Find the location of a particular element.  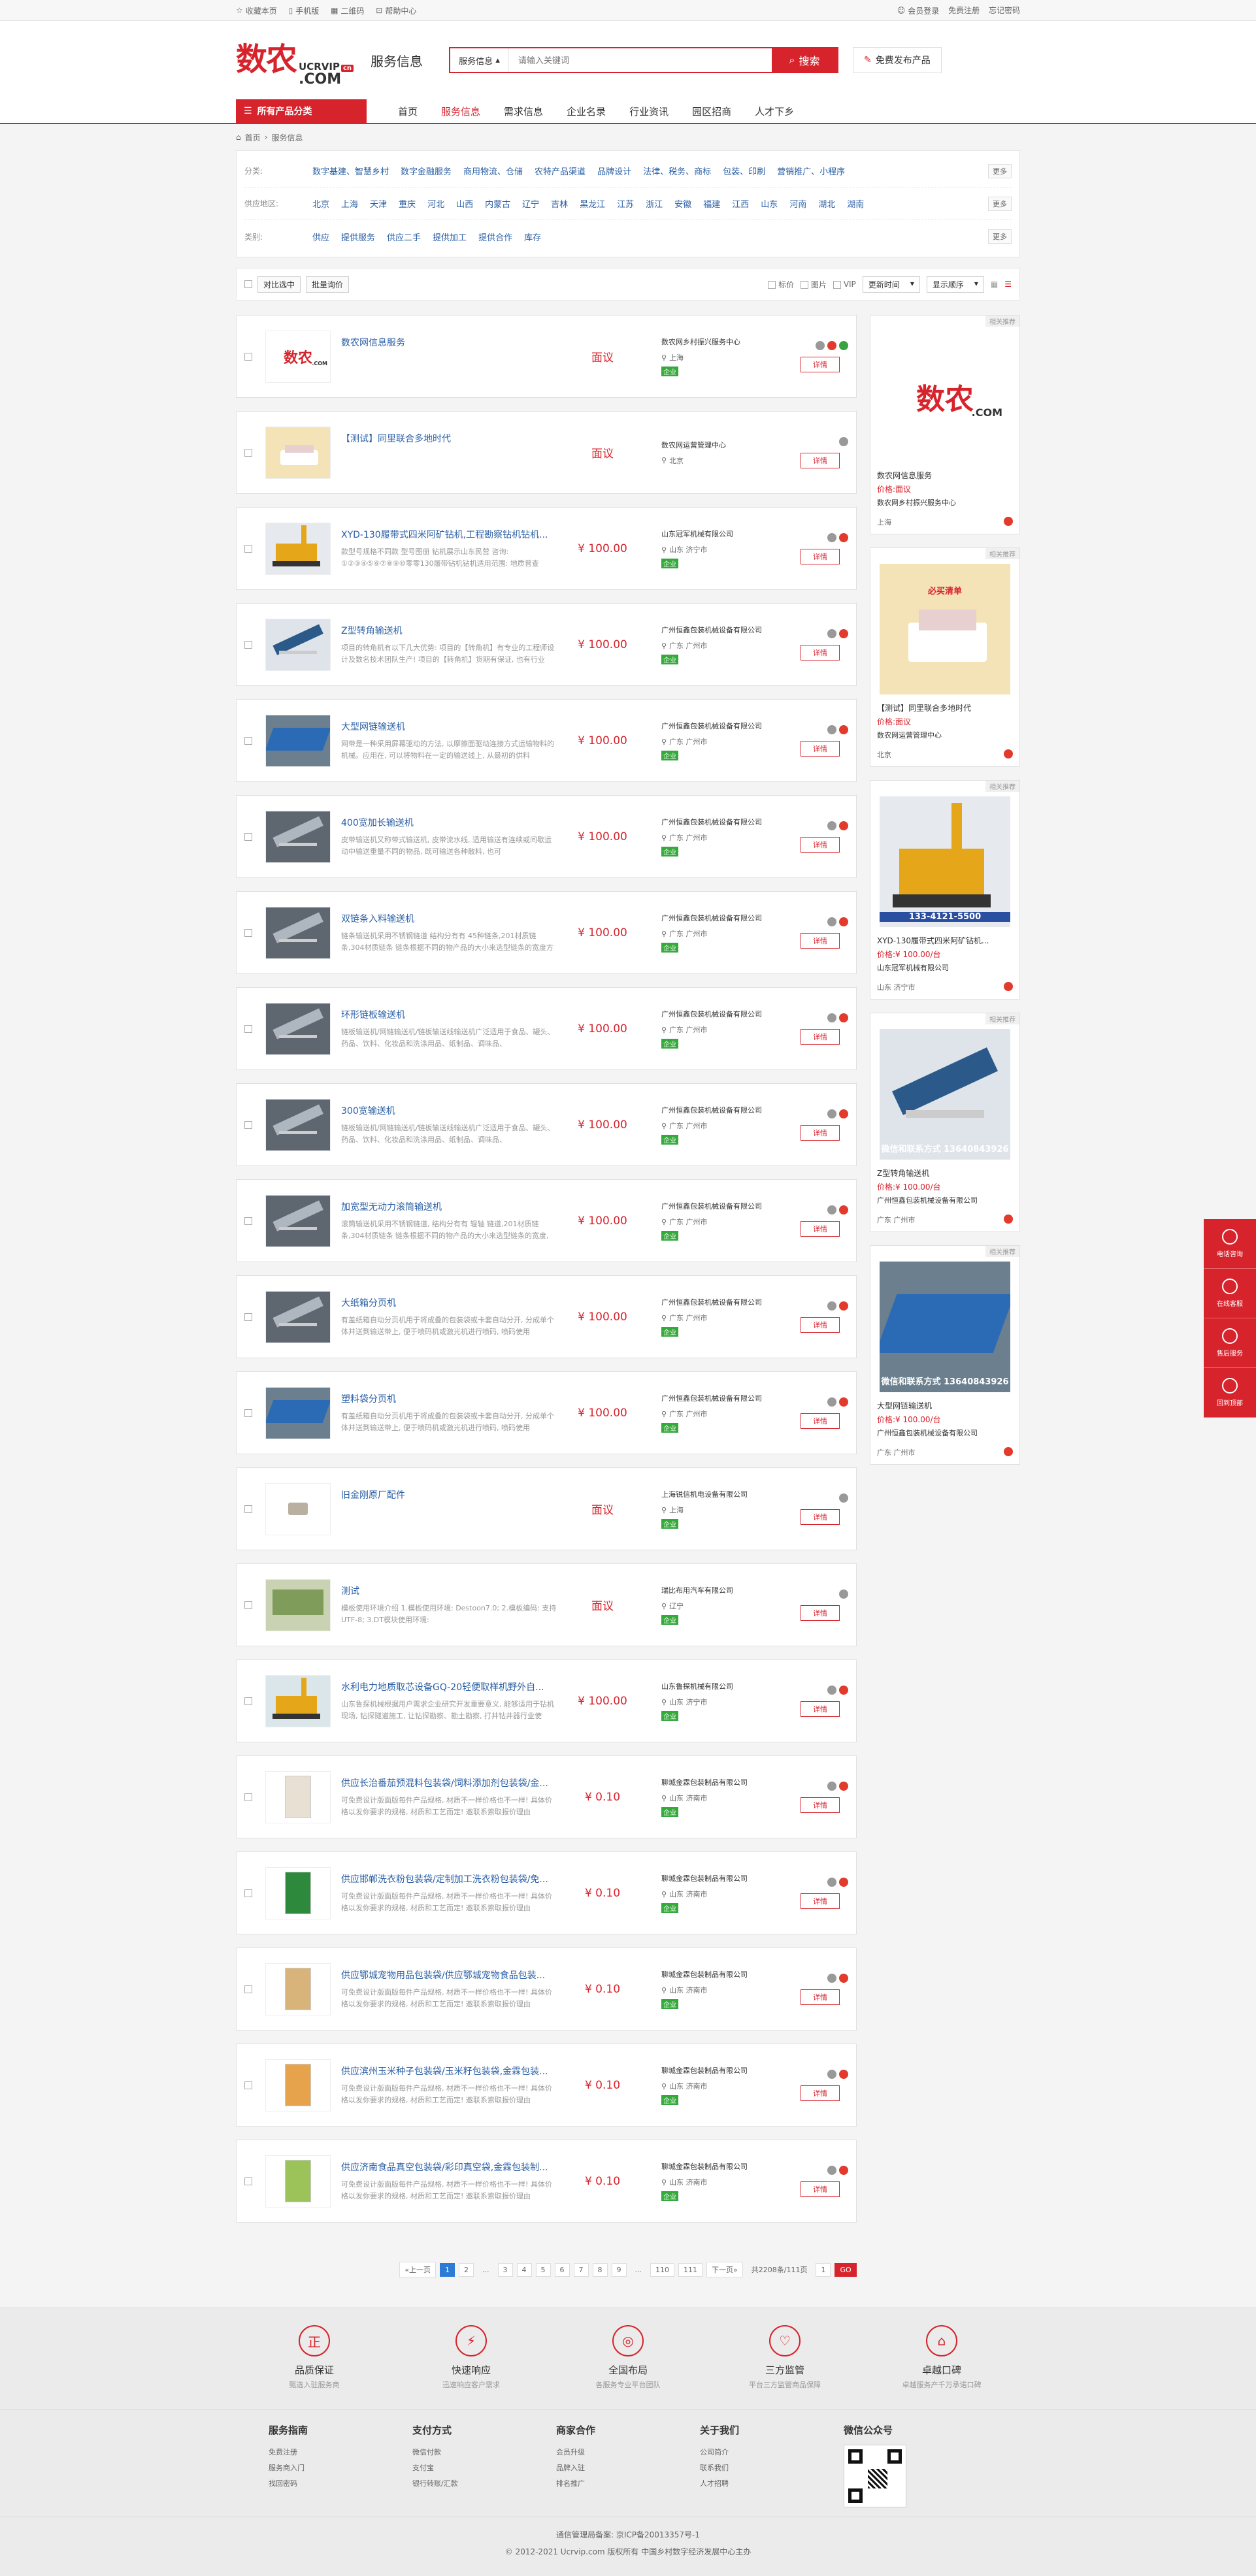

company-name: 山东鲁探机械有限公司 is located at coordinates (720, 1686).